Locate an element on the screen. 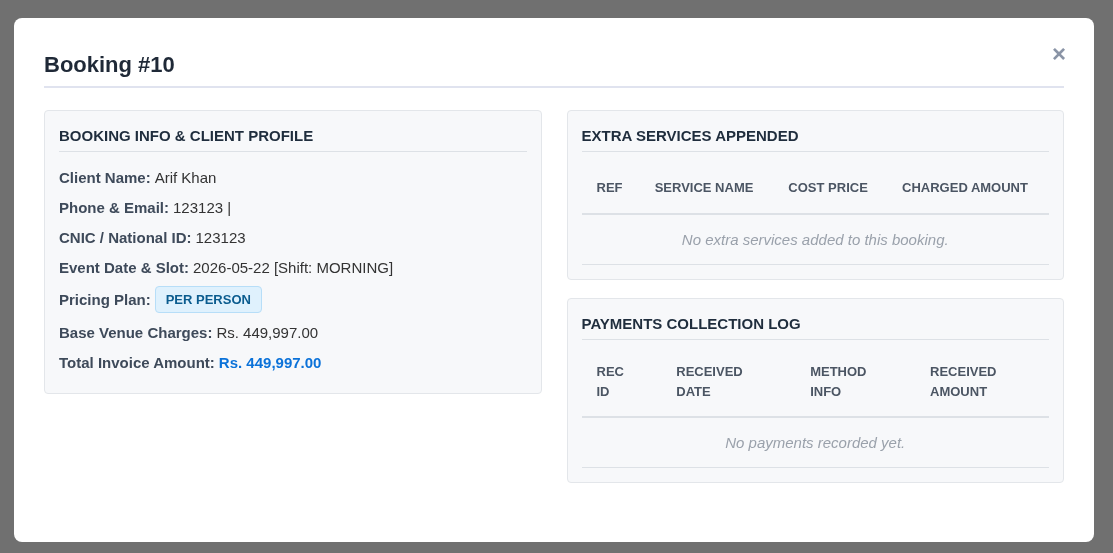 The height and width of the screenshot is (553, 1113). column-header: REF is located at coordinates (610, 187).